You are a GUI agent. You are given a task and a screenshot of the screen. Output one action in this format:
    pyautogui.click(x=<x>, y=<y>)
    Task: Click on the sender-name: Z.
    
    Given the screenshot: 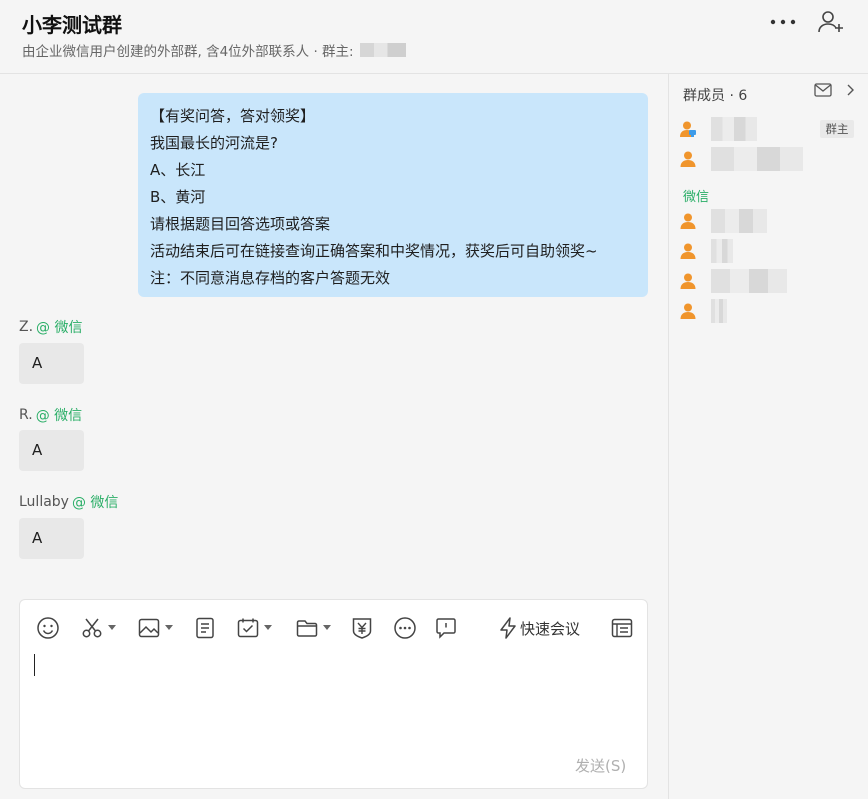 What is the action you would take?
    pyautogui.click(x=26, y=327)
    